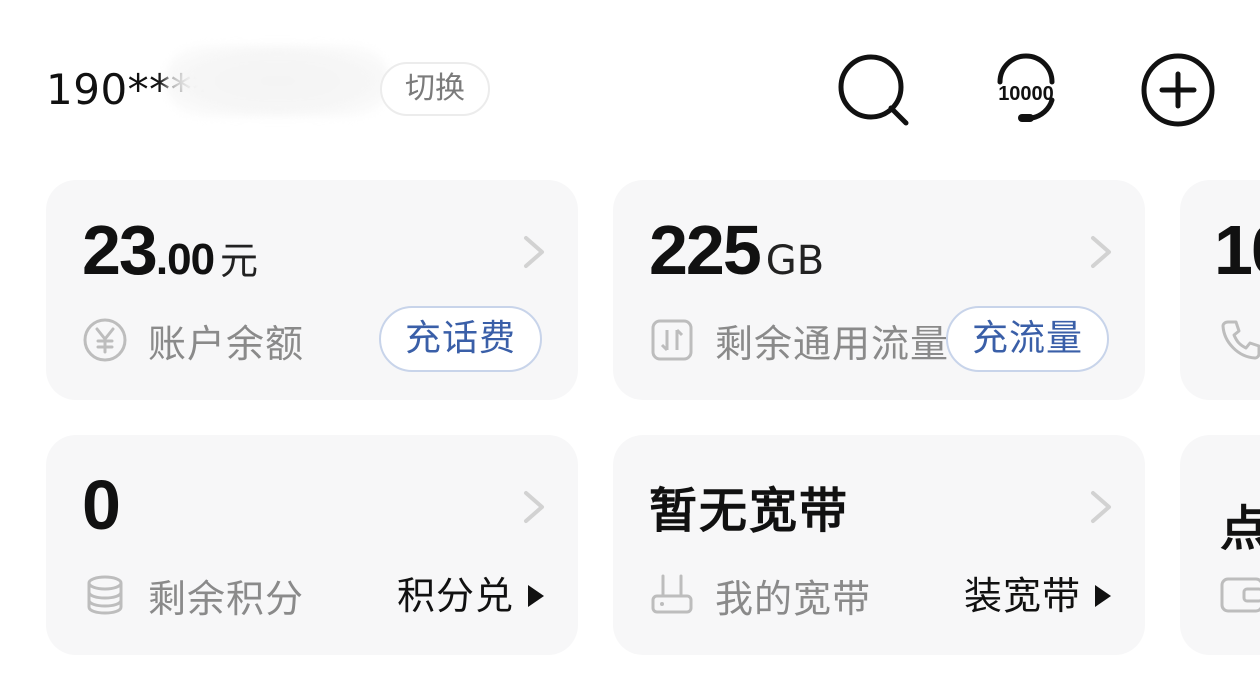 This screenshot has width=1260, height=700. What do you see at coordinates (1239, 594) in the screenshot?
I see `wallet-icon` at bounding box center [1239, 594].